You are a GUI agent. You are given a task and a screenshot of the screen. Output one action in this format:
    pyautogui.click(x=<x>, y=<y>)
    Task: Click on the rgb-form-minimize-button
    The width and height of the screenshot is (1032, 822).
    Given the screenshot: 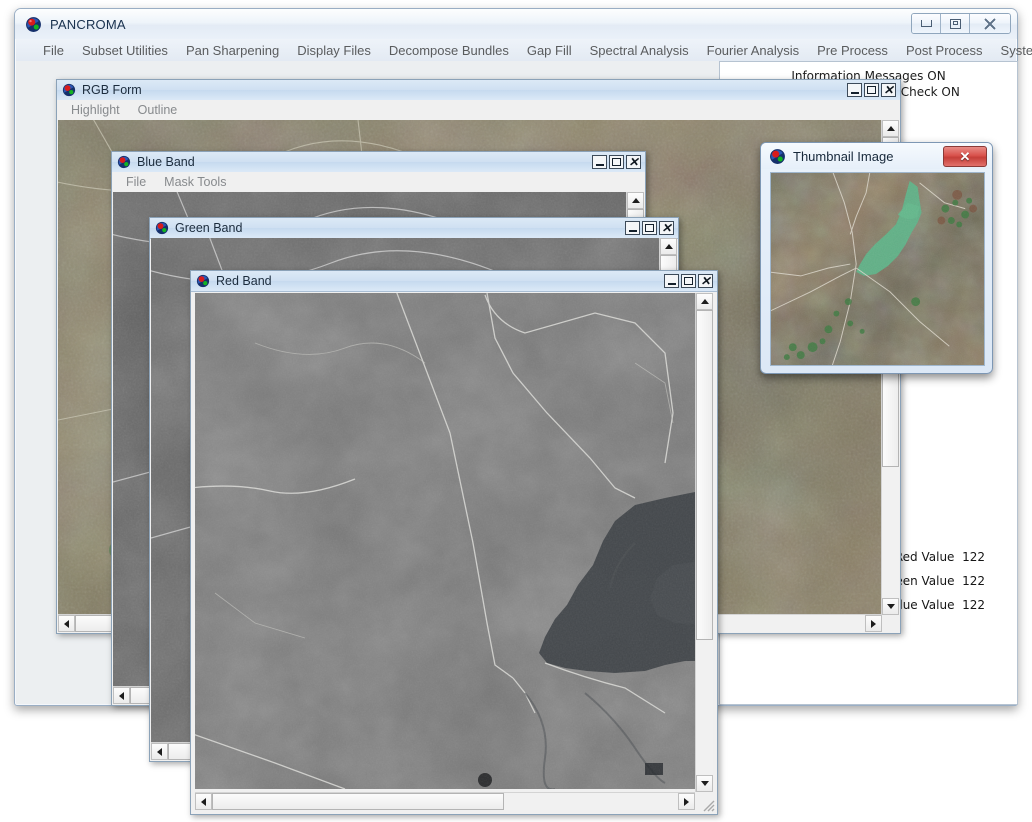 What is the action you would take?
    pyautogui.click(x=854, y=90)
    